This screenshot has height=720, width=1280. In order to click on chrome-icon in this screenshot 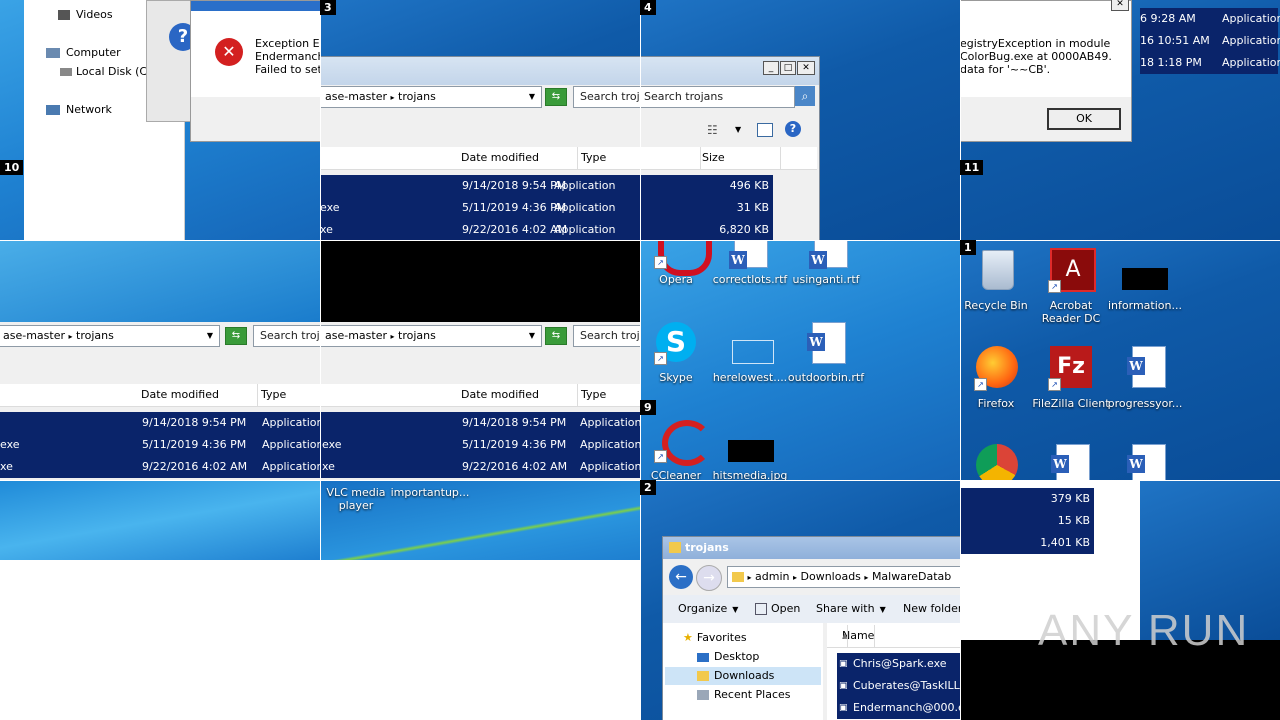, I will do `click(997, 462)`.